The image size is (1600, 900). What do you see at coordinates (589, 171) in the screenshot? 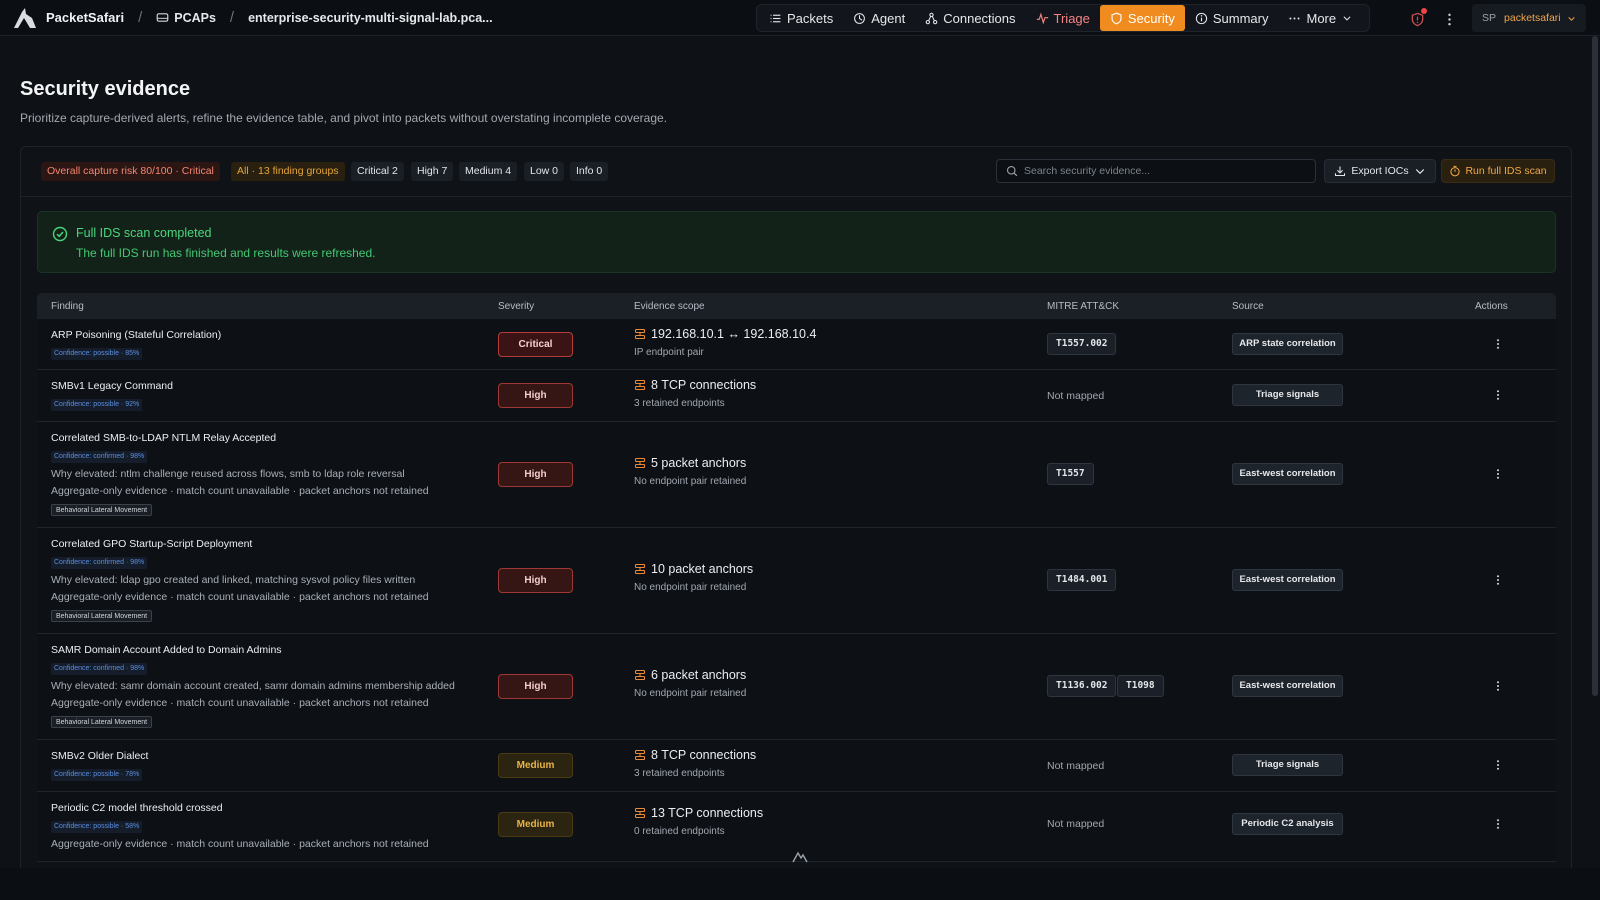
I see `filter-info: Info 0` at bounding box center [589, 171].